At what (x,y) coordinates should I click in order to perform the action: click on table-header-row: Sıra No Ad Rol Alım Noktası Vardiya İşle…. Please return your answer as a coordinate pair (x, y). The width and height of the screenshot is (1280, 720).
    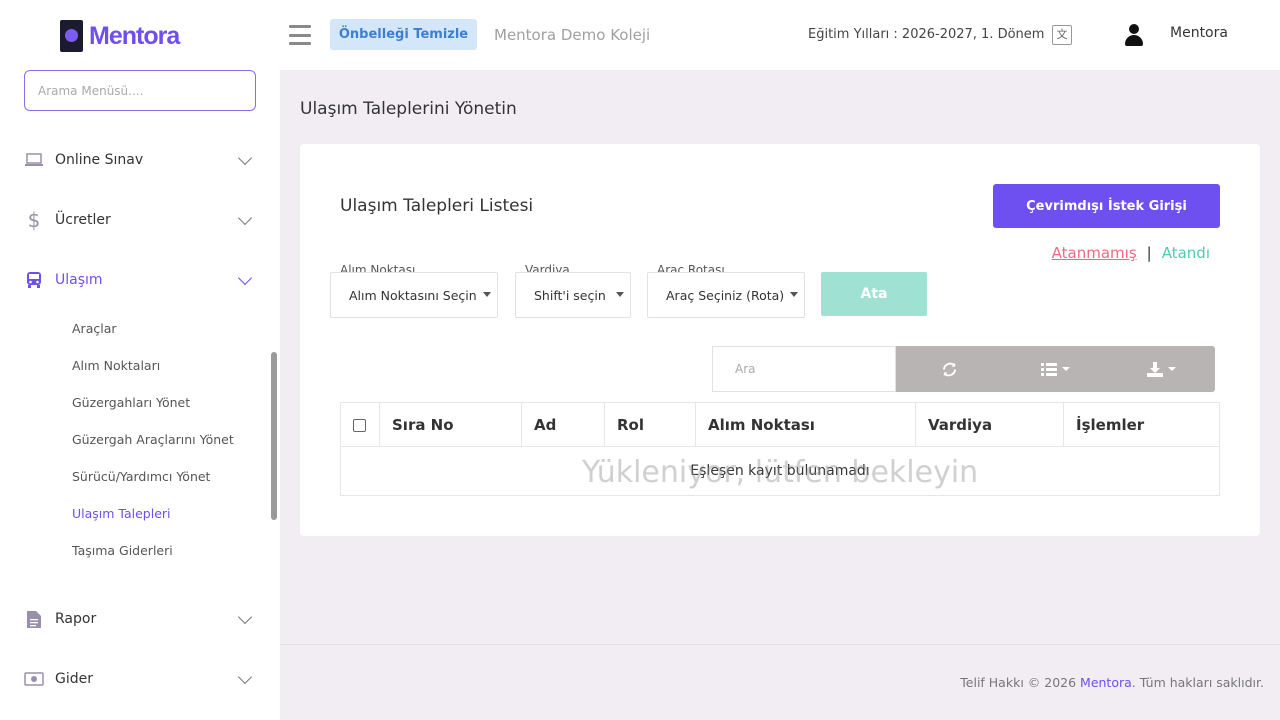
    Looking at the image, I should click on (780, 424).